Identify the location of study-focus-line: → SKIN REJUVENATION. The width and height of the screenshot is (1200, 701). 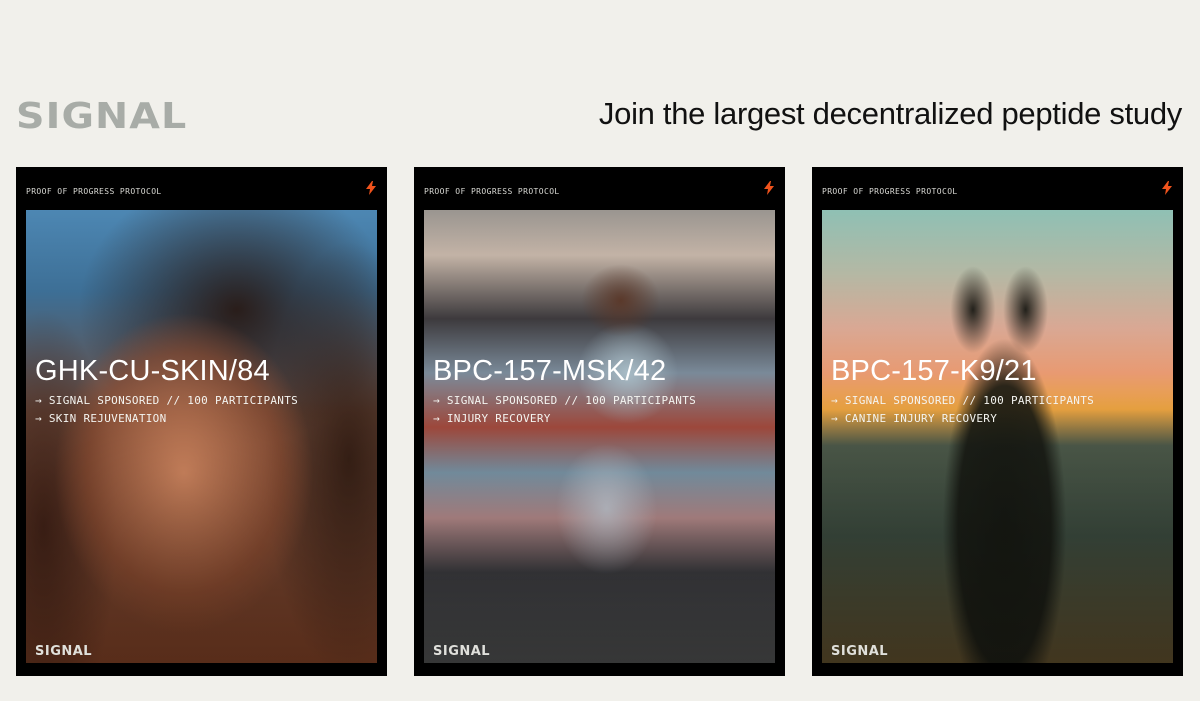
(101, 418).